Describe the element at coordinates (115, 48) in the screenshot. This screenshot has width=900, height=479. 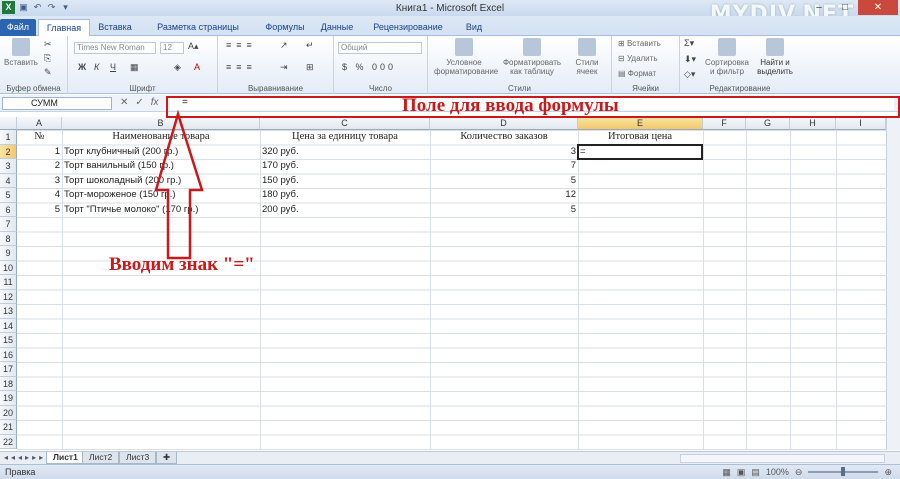
I see `font-name-combo: Times New Roman` at that location.